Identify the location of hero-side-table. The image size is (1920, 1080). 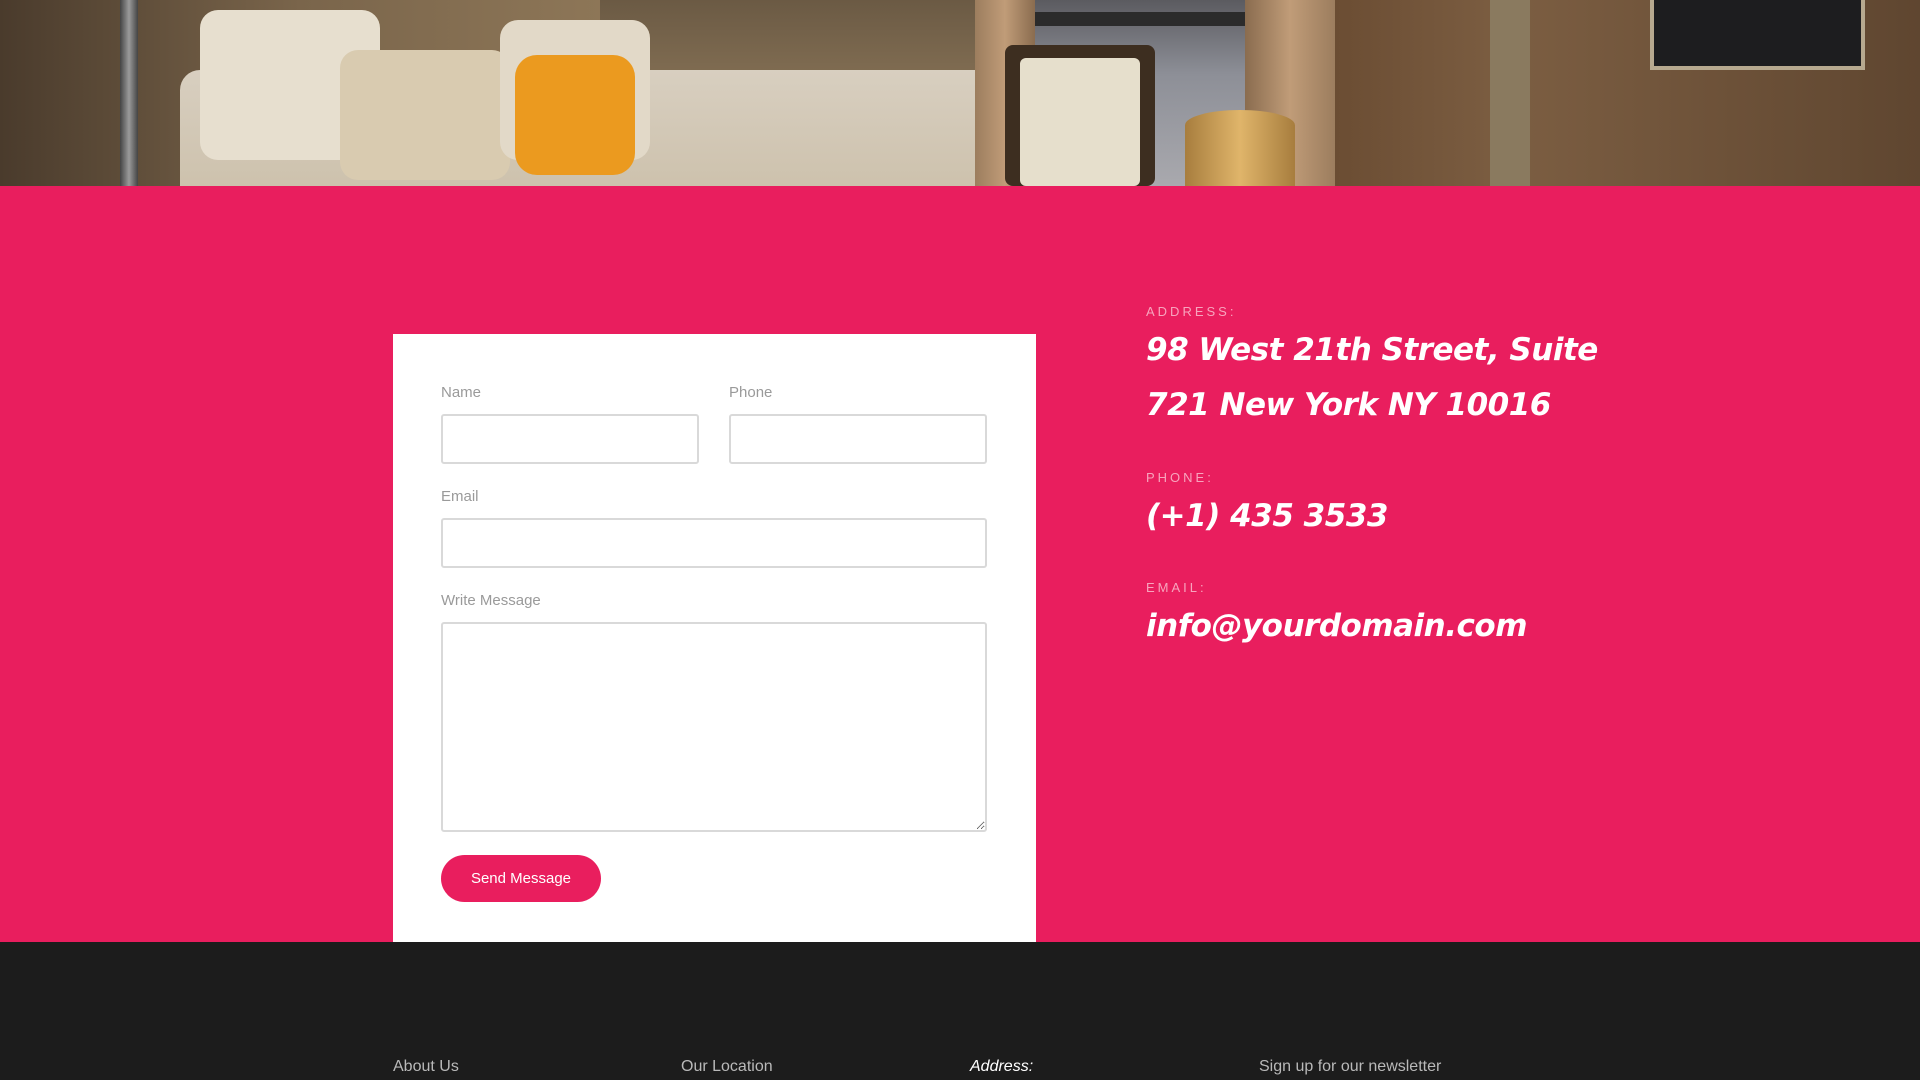
(1240, 148).